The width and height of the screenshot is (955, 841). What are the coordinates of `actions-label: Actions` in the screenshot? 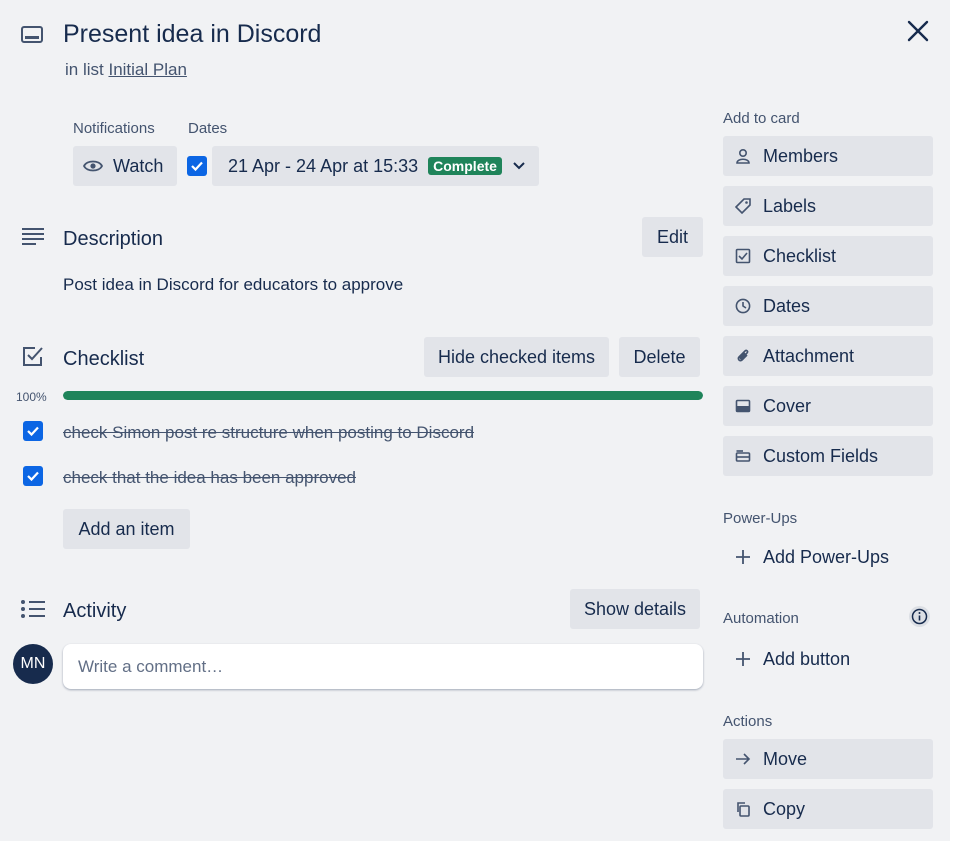 It's located at (748, 721).